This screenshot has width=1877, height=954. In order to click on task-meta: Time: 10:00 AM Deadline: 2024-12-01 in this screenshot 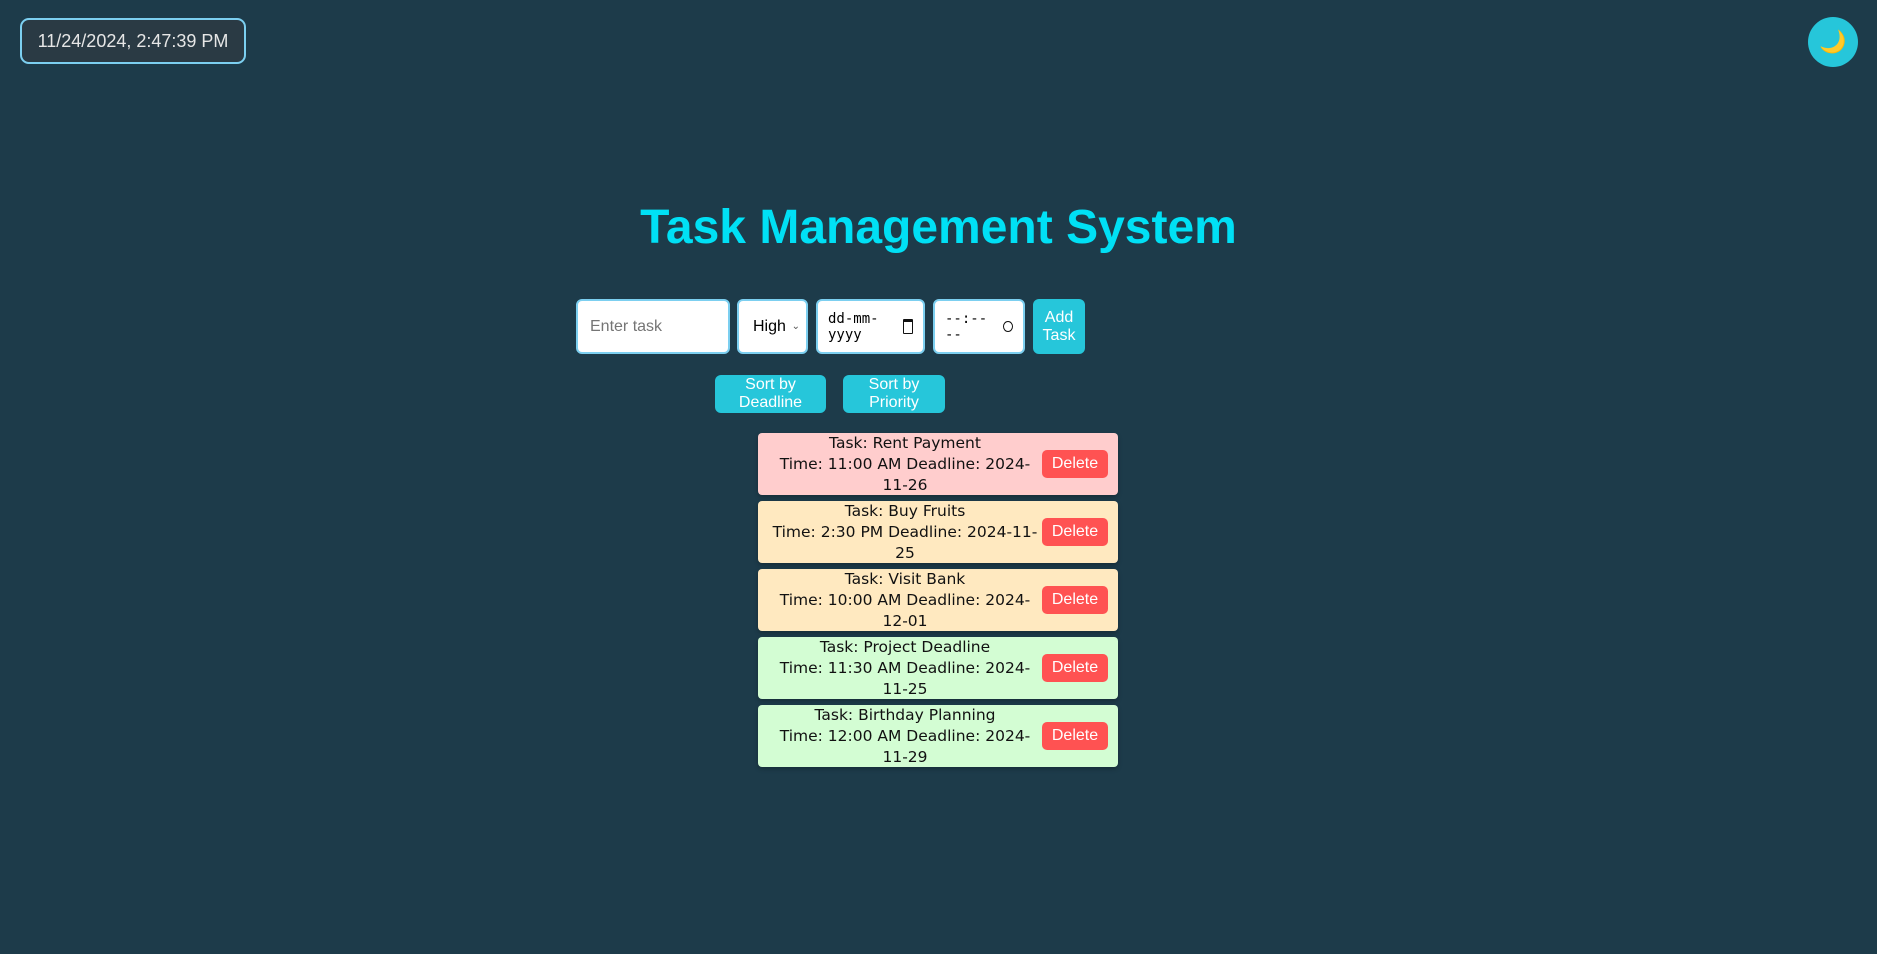, I will do `click(905, 610)`.